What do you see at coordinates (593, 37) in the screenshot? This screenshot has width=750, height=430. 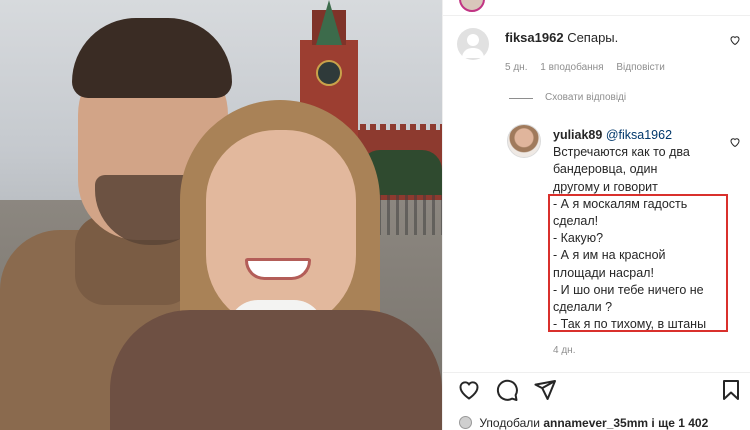 I see `comment-text: Сепары.` at bounding box center [593, 37].